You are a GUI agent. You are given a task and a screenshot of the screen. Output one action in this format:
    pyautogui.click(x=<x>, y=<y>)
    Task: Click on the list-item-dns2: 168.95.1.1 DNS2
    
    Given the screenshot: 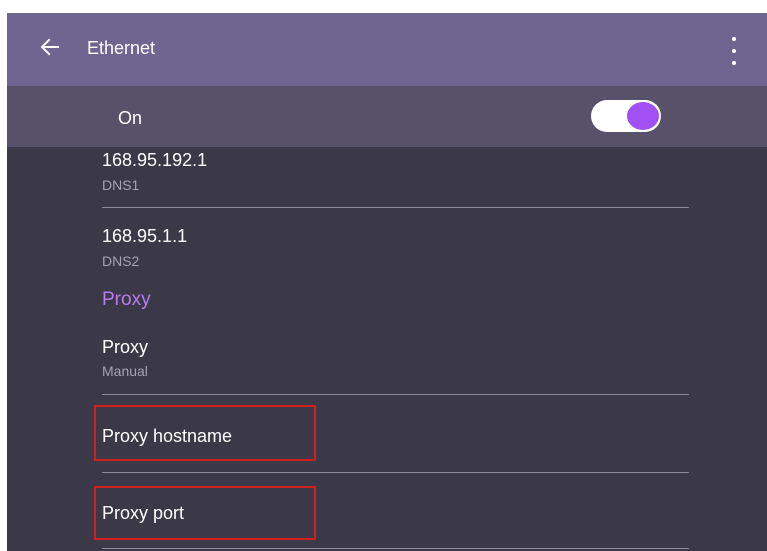 What is the action you would take?
    pyautogui.click(x=395, y=254)
    